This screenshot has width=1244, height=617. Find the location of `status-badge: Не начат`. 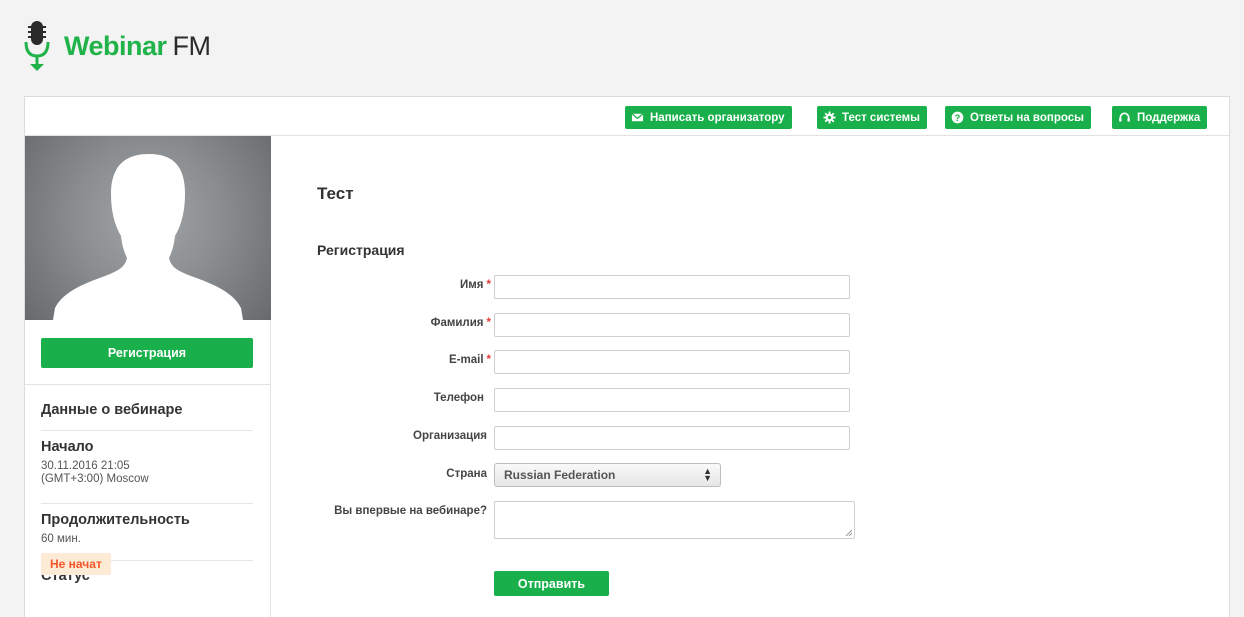

status-badge: Не начат is located at coordinates (76, 564).